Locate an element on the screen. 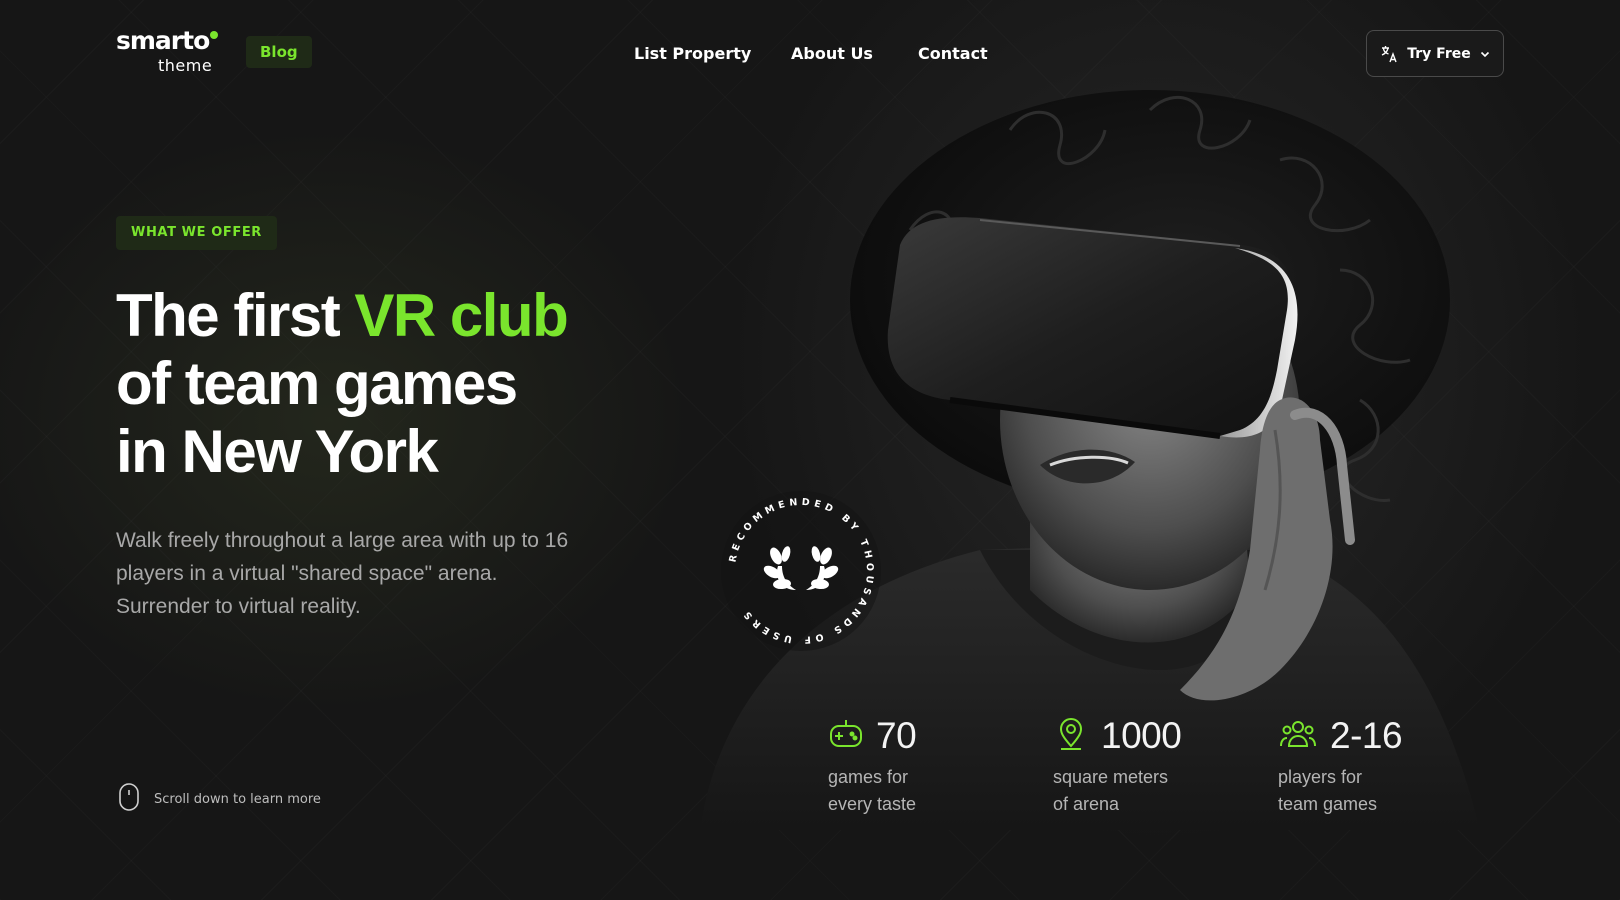 The image size is (1620, 900). gamepad-icon is located at coordinates (846, 736).